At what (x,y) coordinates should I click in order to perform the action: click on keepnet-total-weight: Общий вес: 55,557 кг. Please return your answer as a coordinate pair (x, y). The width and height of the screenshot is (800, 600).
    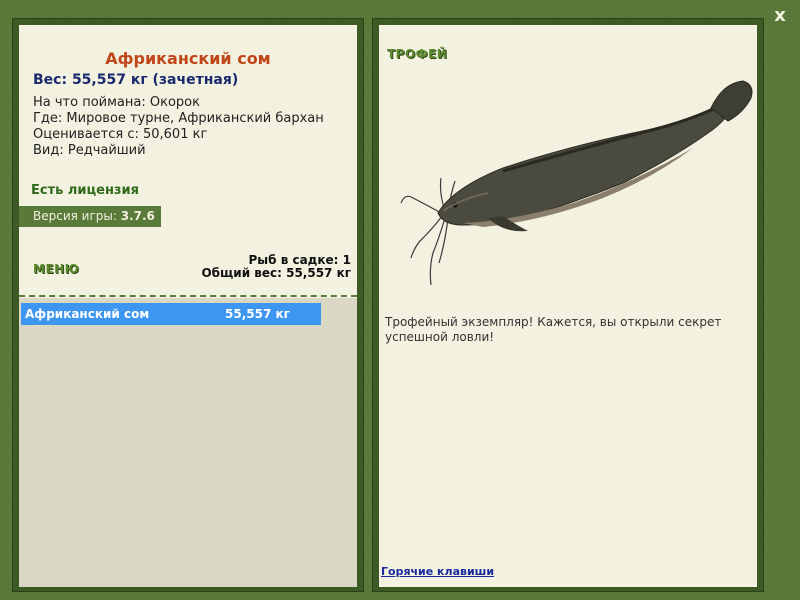
    Looking at the image, I should click on (276, 273).